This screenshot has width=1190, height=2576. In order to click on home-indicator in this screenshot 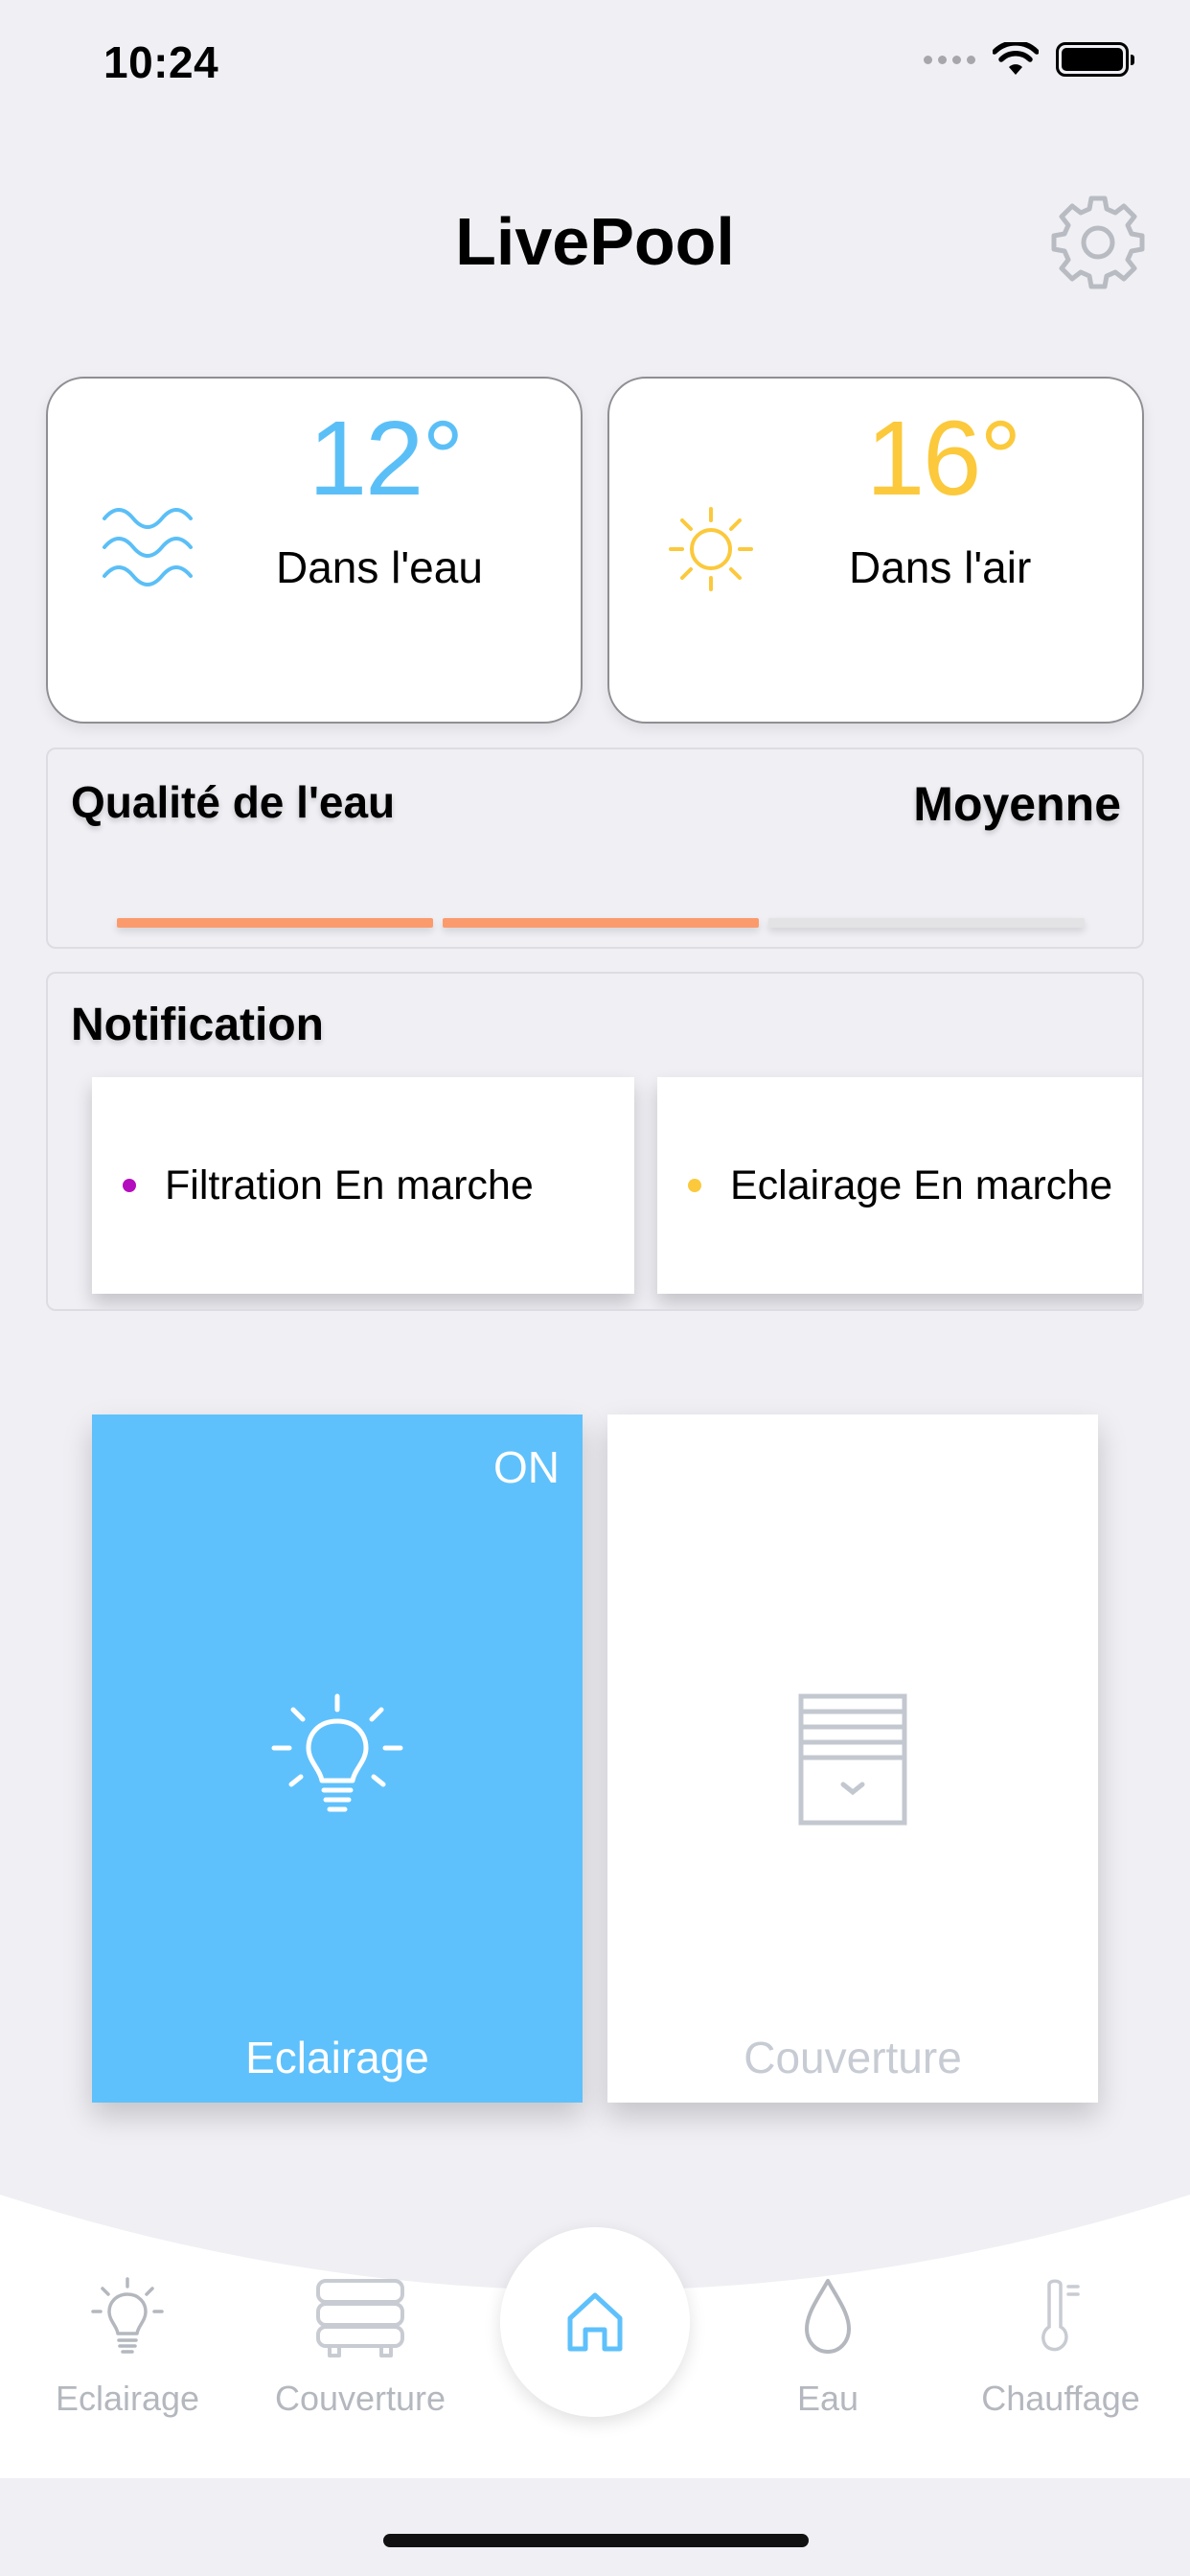, I will do `click(596, 2540)`.